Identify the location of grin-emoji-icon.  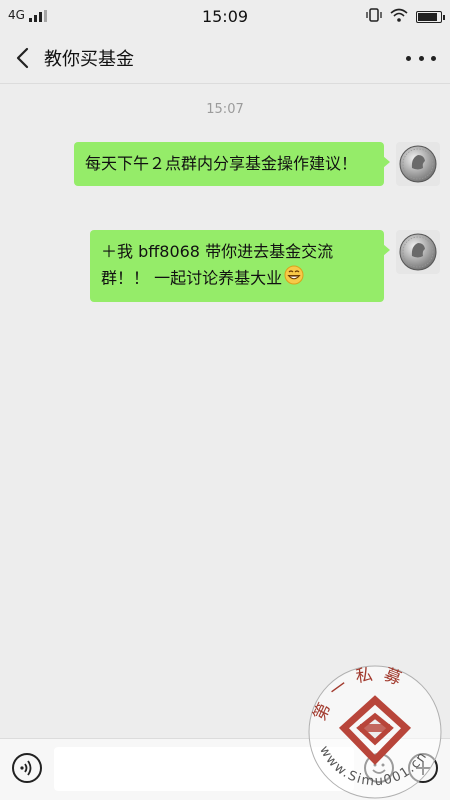
(294, 279).